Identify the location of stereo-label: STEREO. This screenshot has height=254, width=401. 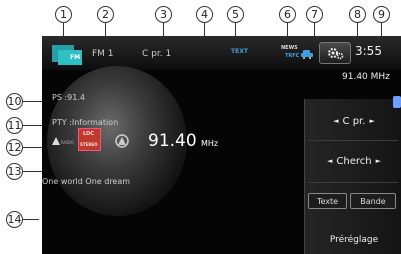
(89, 144).